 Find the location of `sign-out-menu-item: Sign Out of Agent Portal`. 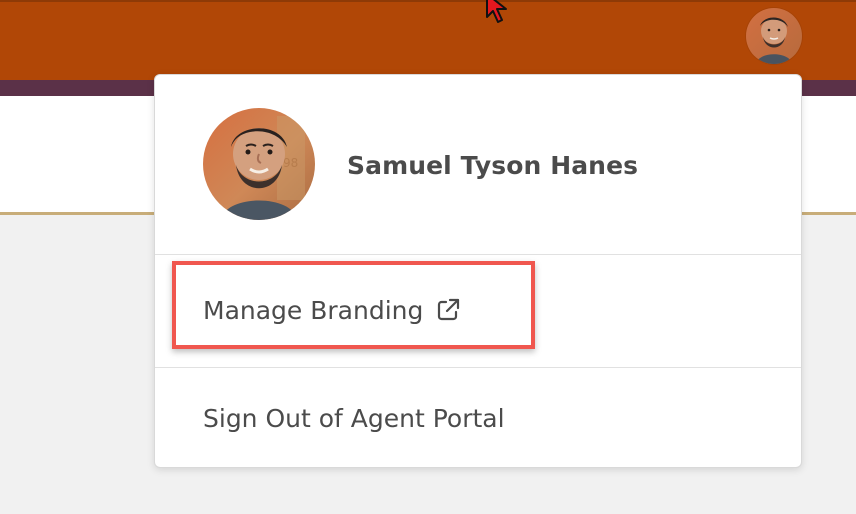

sign-out-menu-item: Sign Out of Agent Portal is located at coordinates (478, 418).